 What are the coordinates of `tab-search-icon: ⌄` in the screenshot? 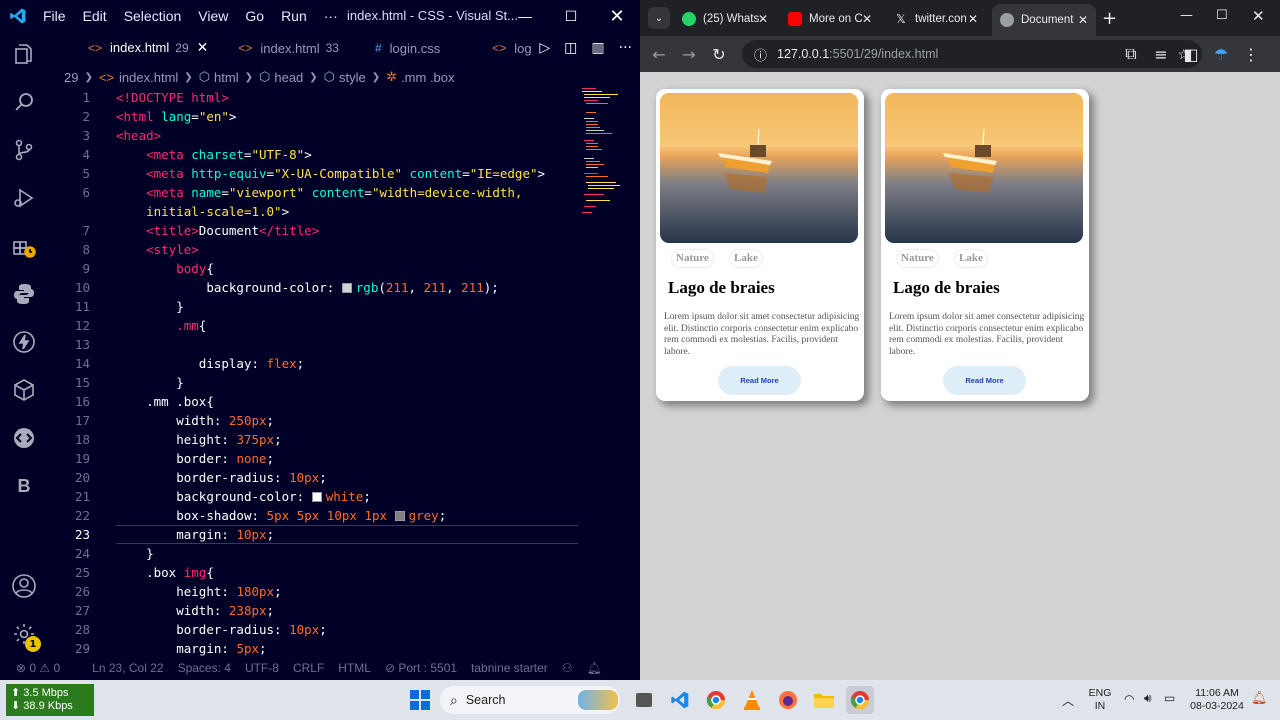 It's located at (659, 18).